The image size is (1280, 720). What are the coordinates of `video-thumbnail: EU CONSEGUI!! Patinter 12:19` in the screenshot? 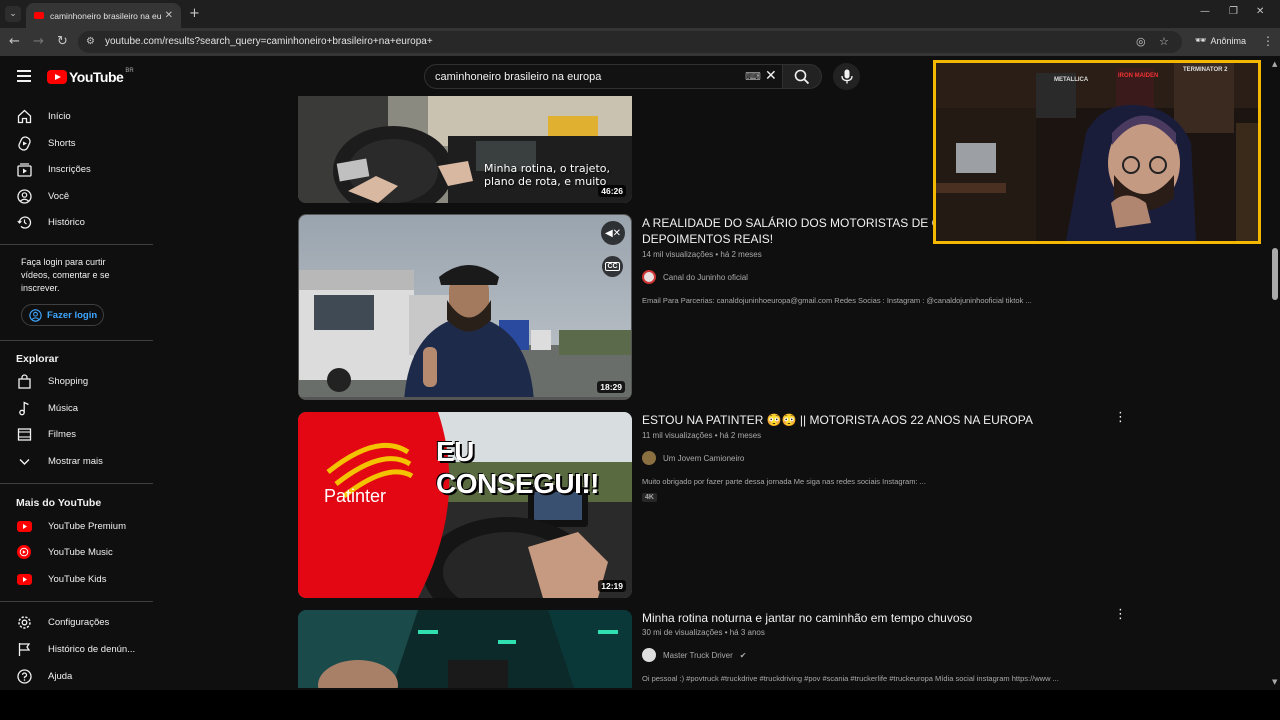 It's located at (465, 505).